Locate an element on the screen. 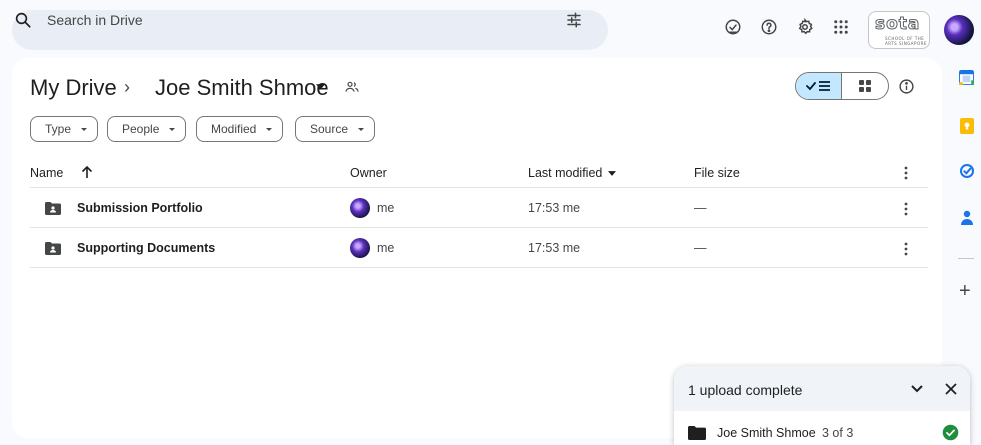 This screenshot has height=445, width=981. column-header-last-modified: Last modified is located at coordinates (565, 173).